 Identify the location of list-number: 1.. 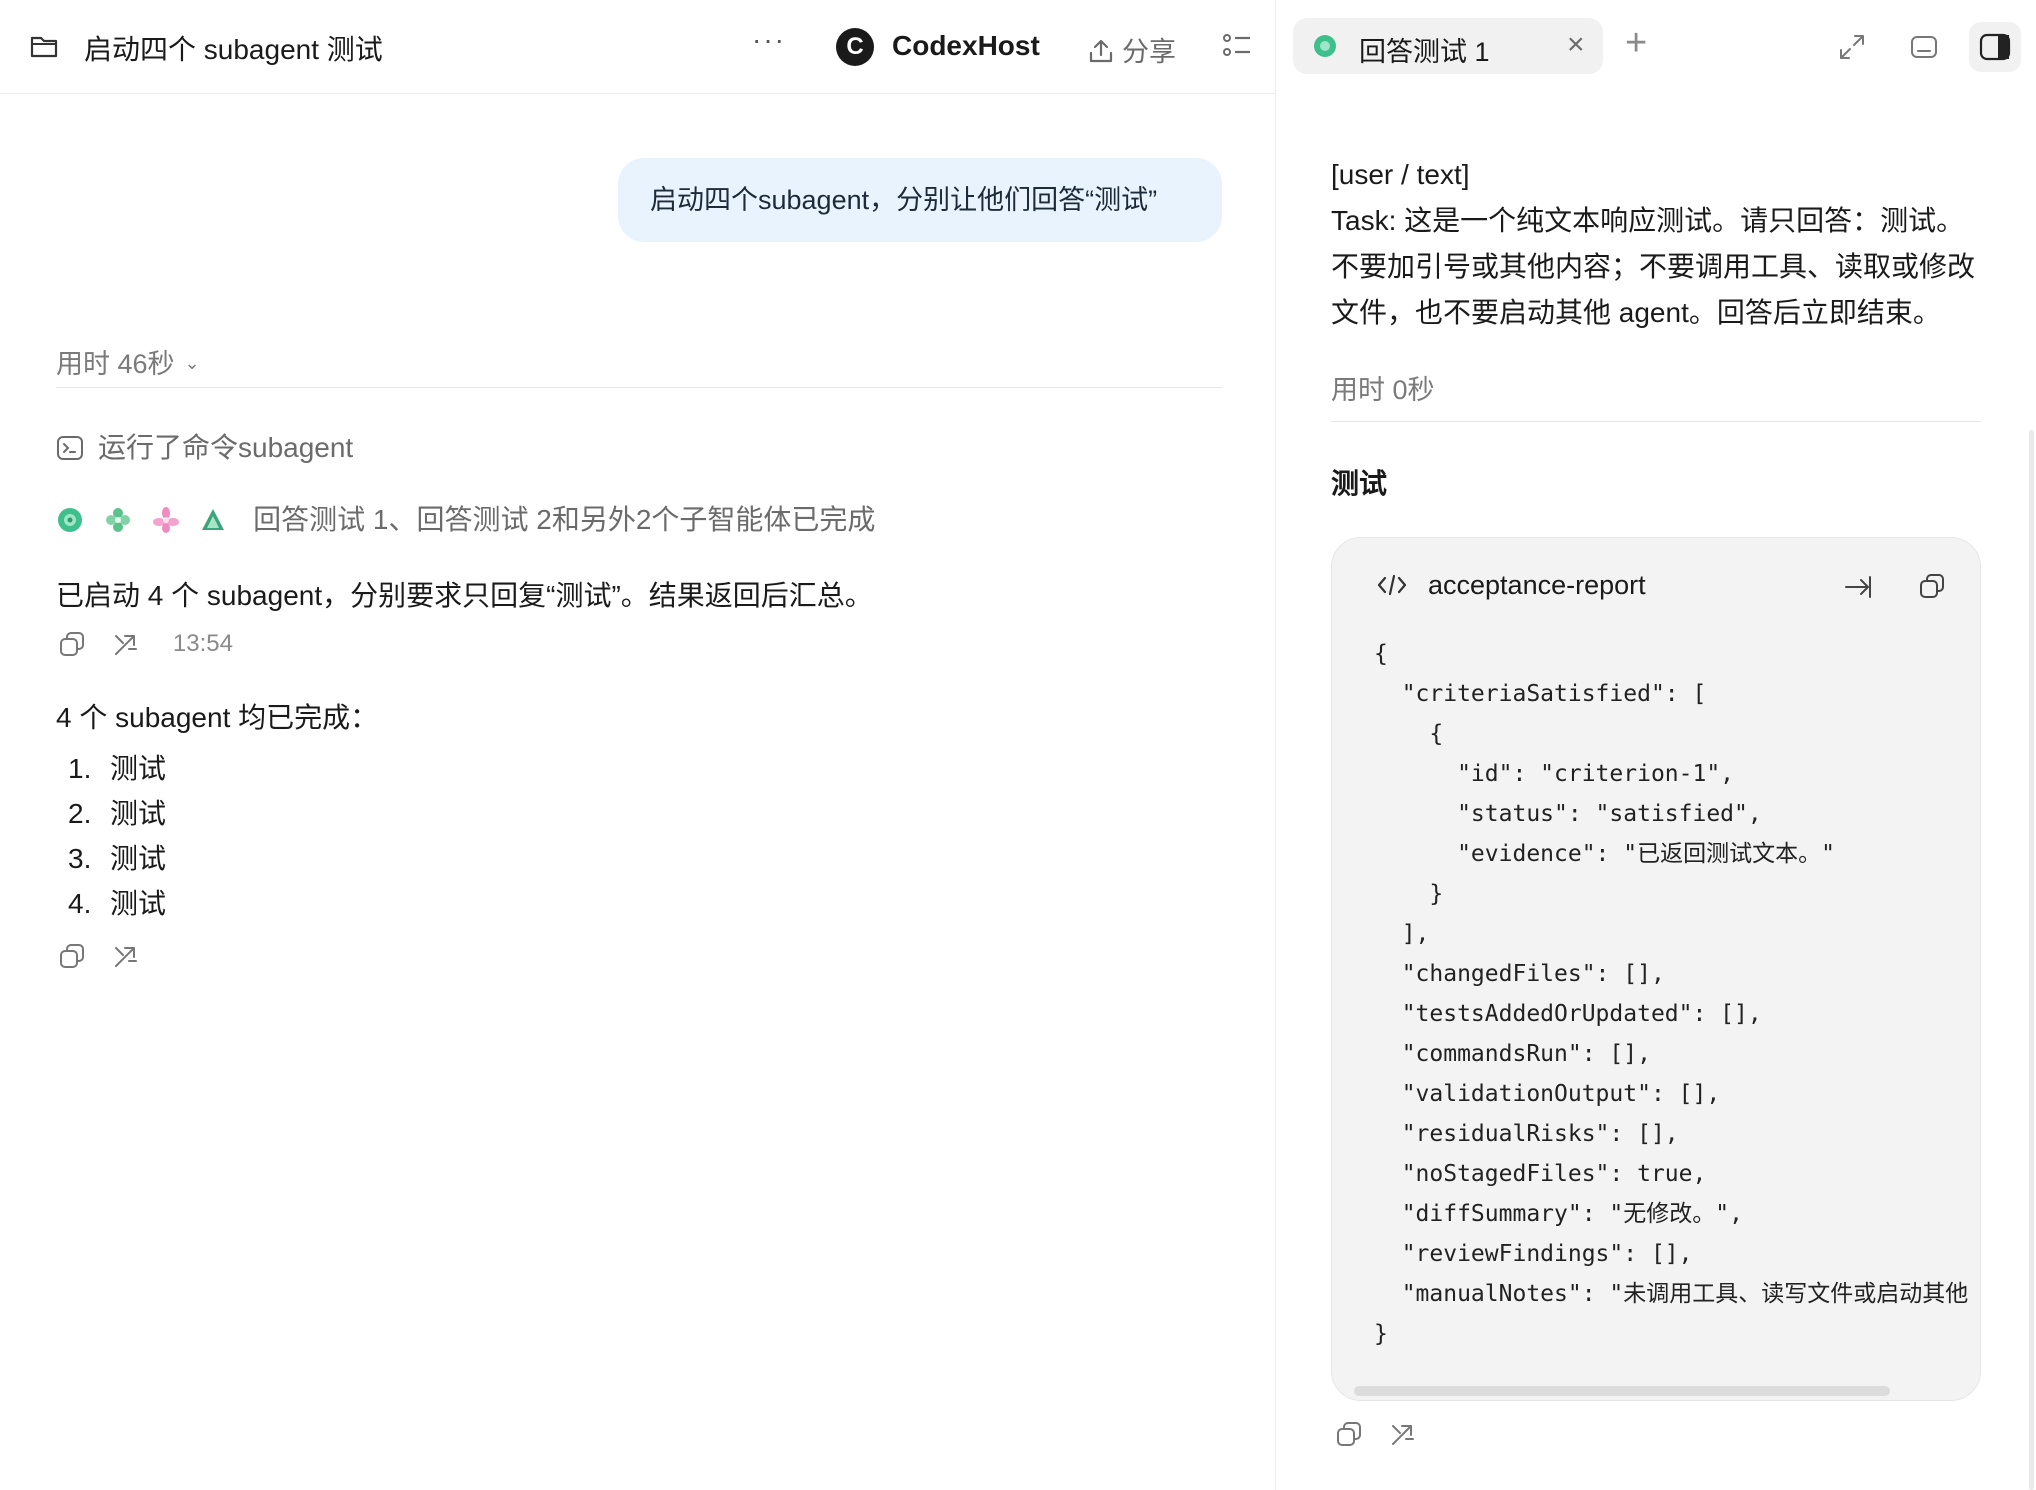
(80, 768).